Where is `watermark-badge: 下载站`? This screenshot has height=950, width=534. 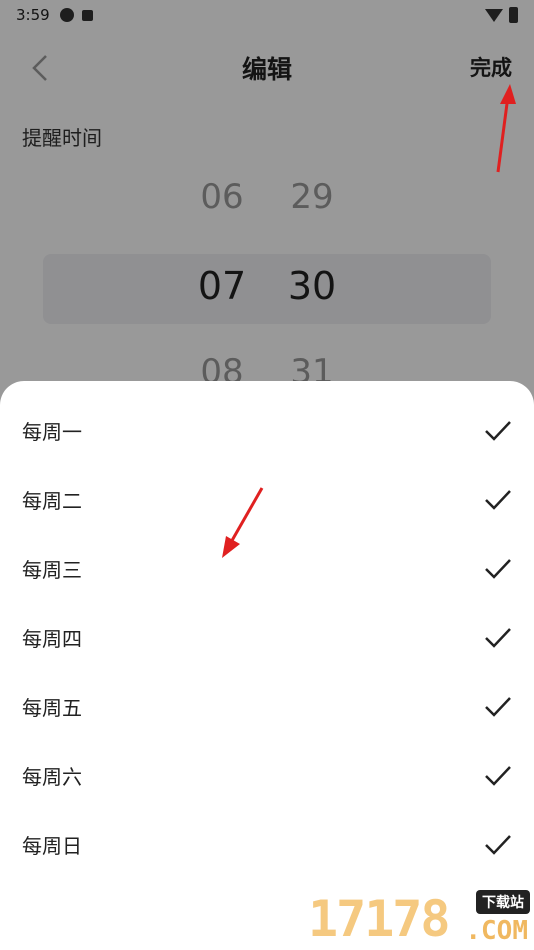
watermark-badge: 下载站 is located at coordinates (503, 902).